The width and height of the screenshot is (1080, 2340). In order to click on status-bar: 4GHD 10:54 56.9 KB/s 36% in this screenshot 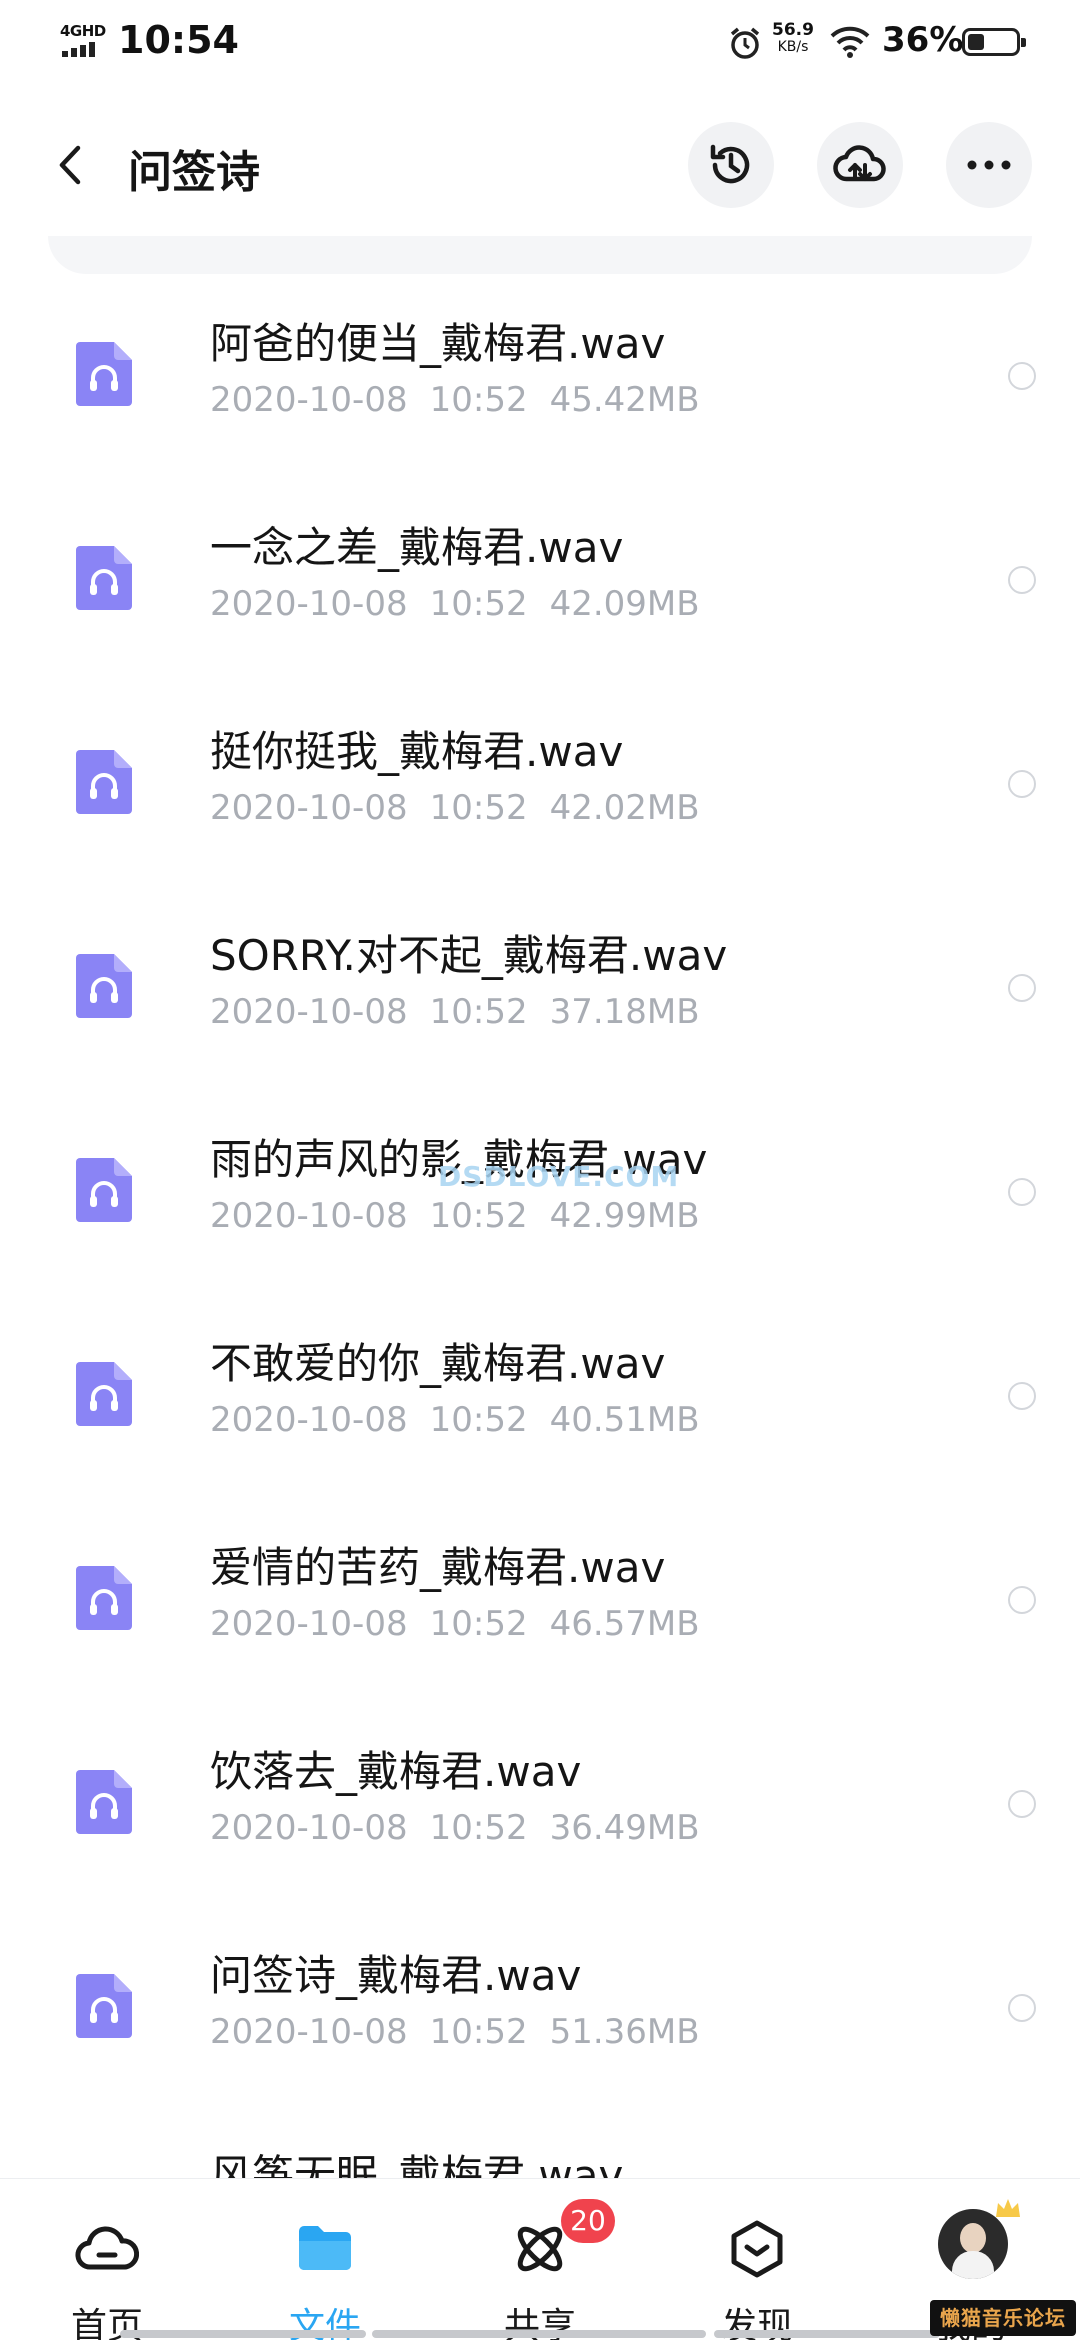, I will do `click(540, 43)`.